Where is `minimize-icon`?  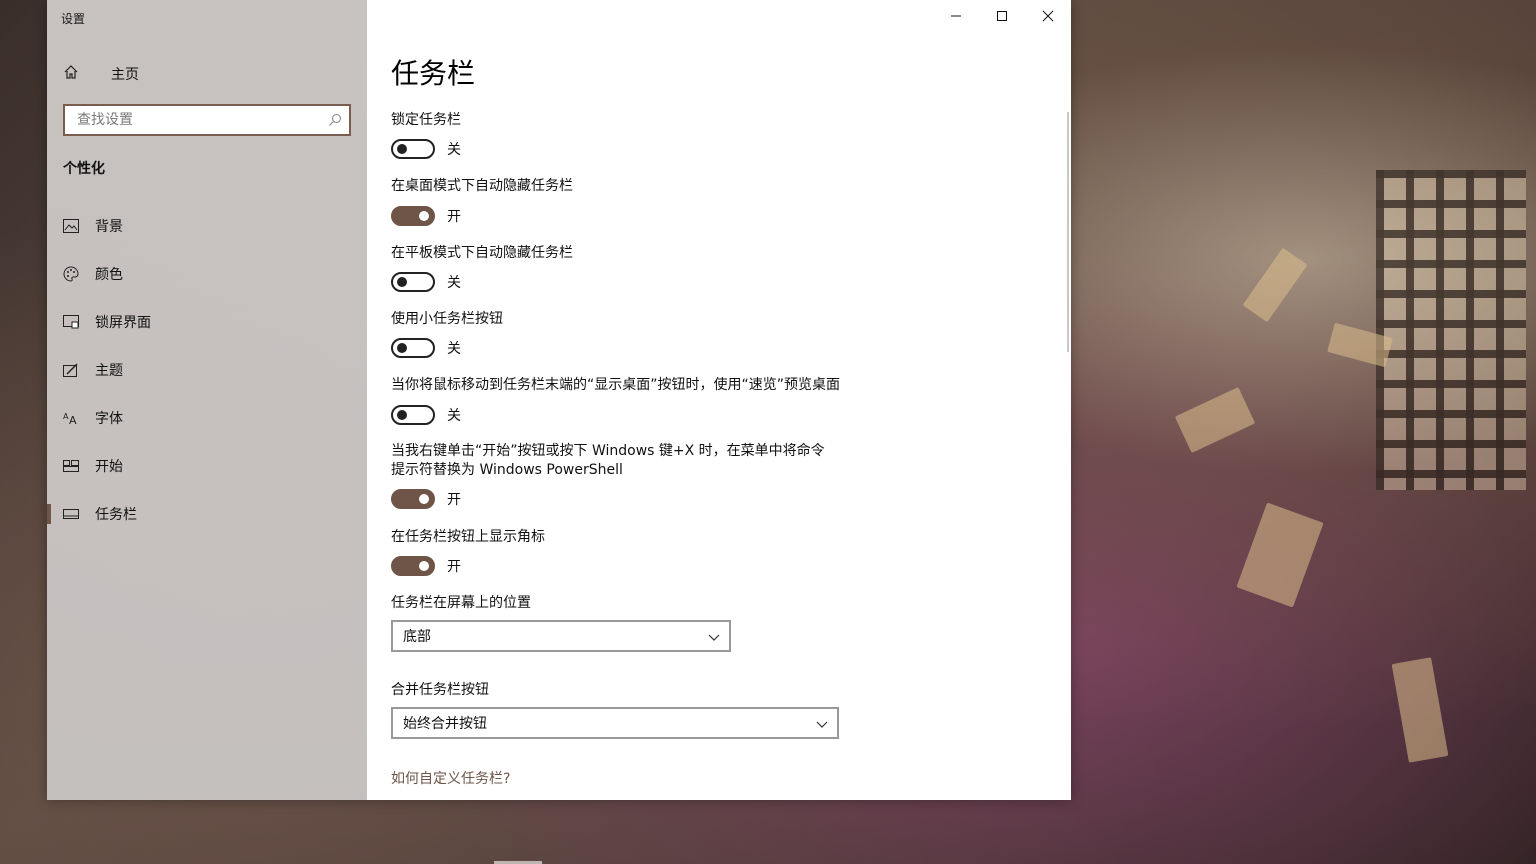
minimize-icon is located at coordinates (956, 16).